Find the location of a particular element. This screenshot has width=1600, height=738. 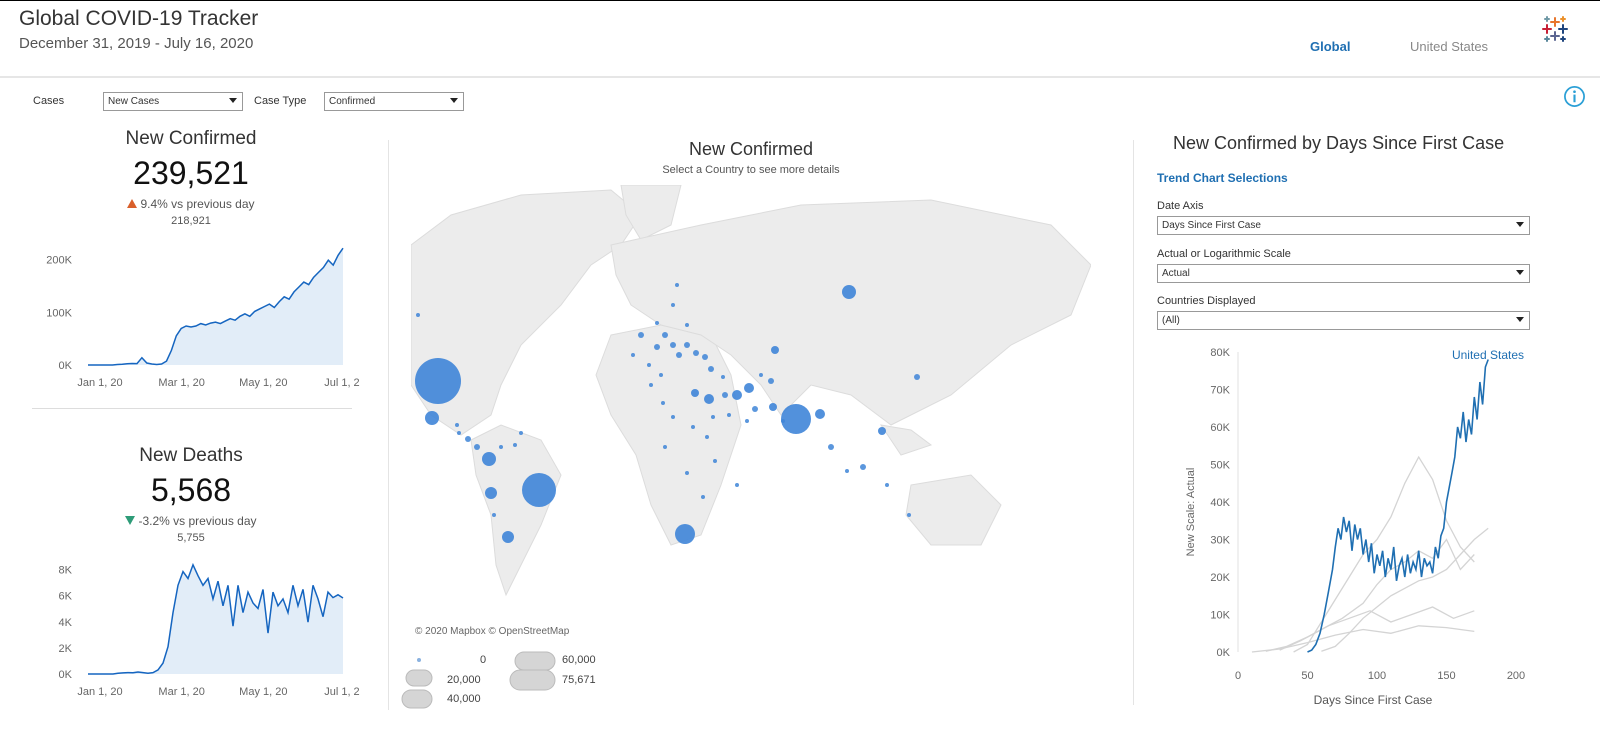

tab-united-states: United States is located at coordinates (1449, 46).